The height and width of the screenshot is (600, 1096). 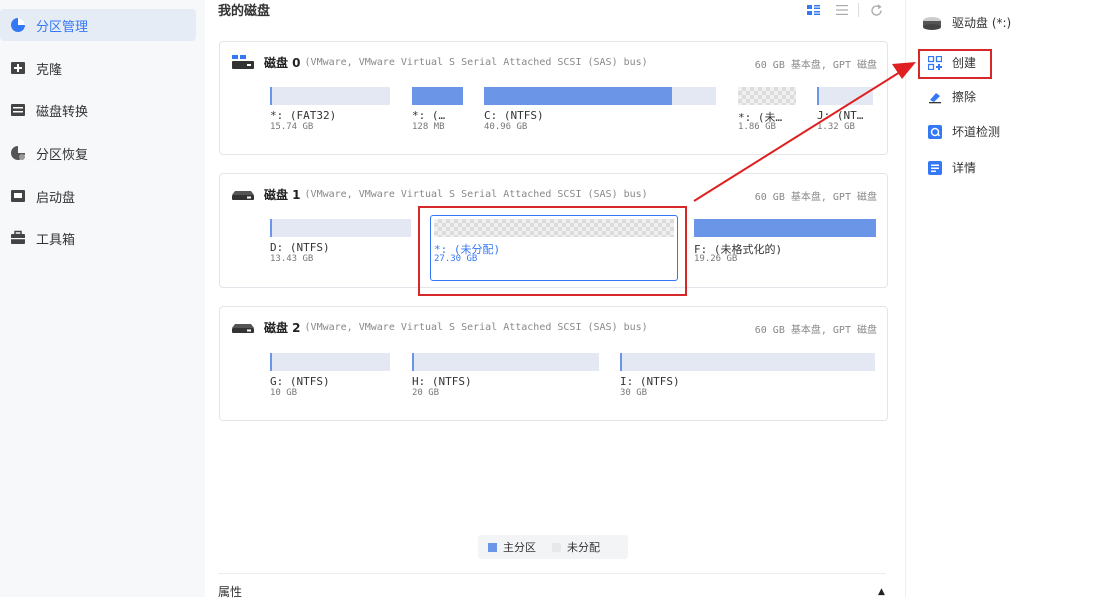 I want to click on partition-label: I: (NTFS), so click(x=650, y=381).